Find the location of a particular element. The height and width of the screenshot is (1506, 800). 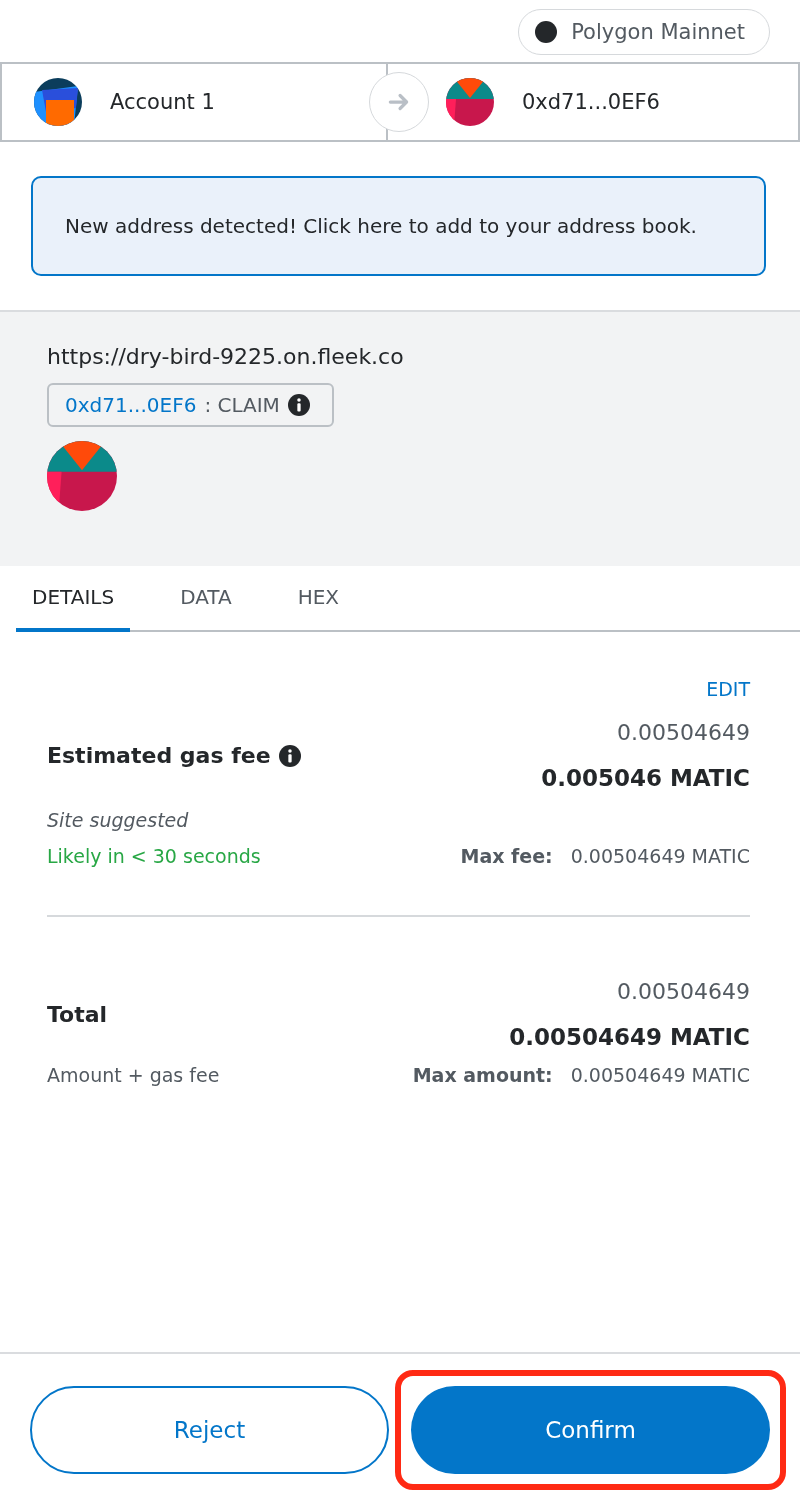

edit-link: EDIT is located at coordinates (728, 689).